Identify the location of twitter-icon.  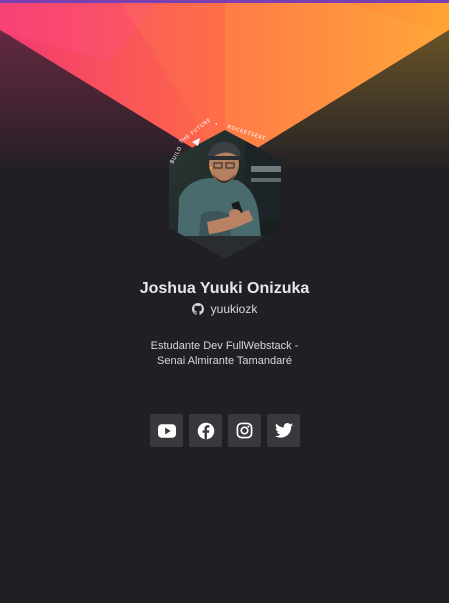
(283, 430).